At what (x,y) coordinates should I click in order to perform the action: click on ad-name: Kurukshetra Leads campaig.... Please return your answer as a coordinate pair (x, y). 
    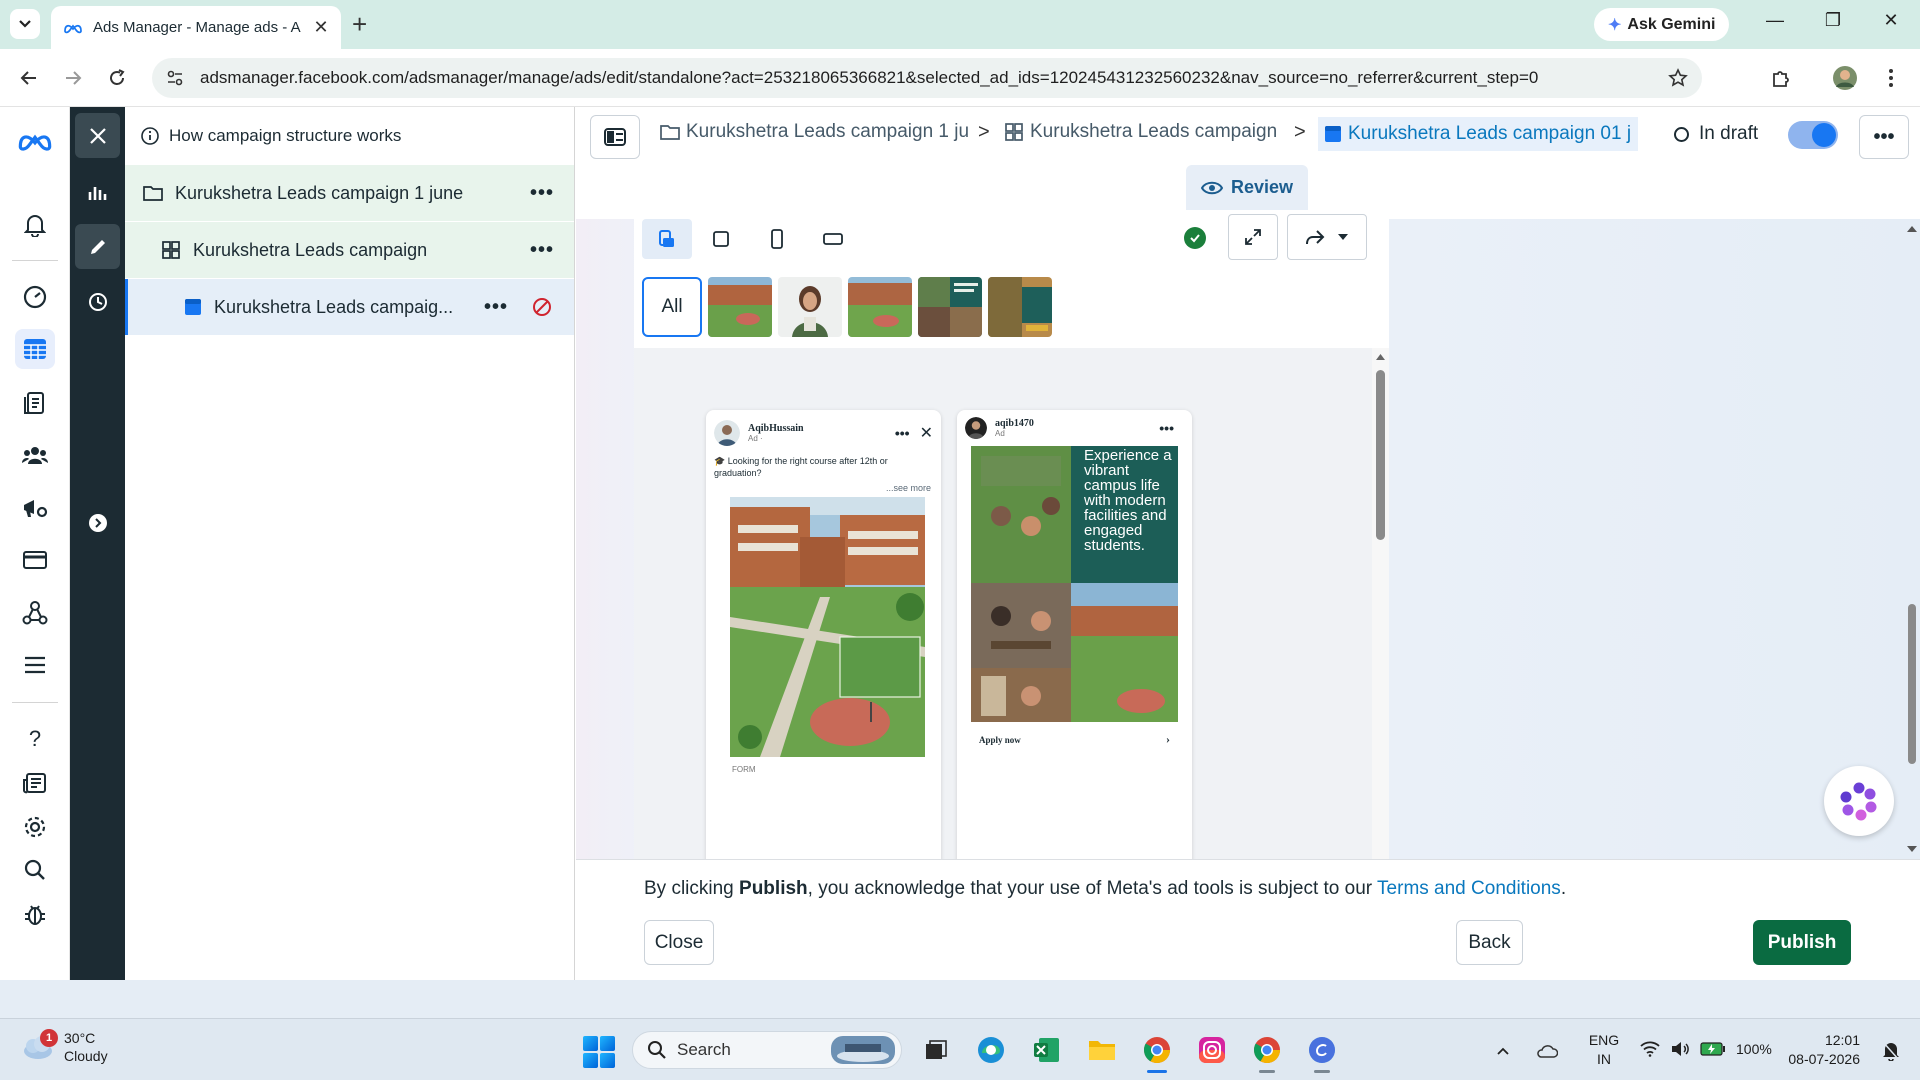
    Looking at the image, I should click on (334, 306).